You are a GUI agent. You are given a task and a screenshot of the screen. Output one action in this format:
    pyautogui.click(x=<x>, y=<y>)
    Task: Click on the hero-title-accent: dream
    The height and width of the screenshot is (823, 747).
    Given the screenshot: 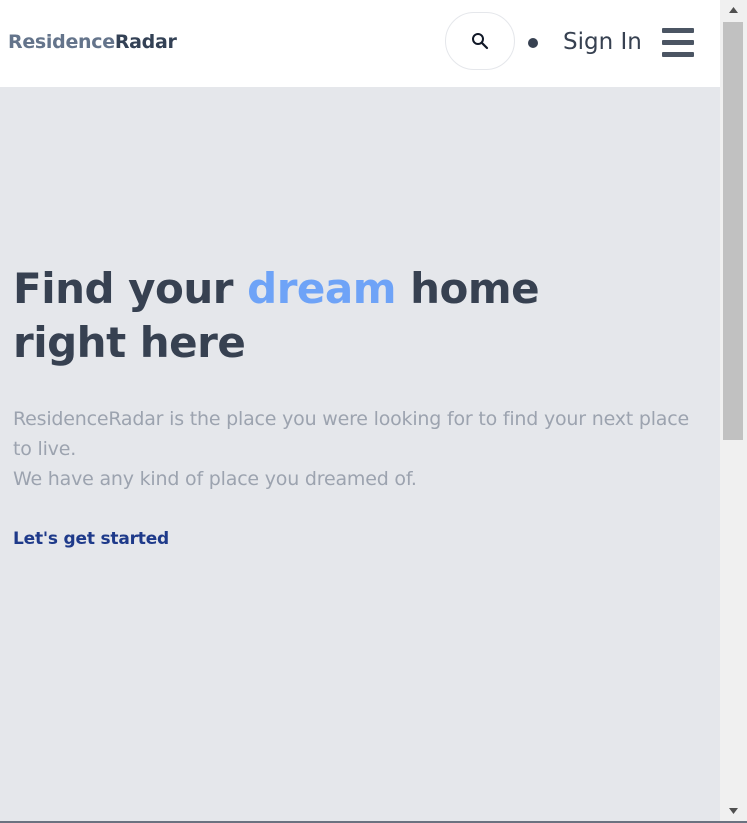 What is the action you would take?
    pyautogui.click(x=322, y=288)
    